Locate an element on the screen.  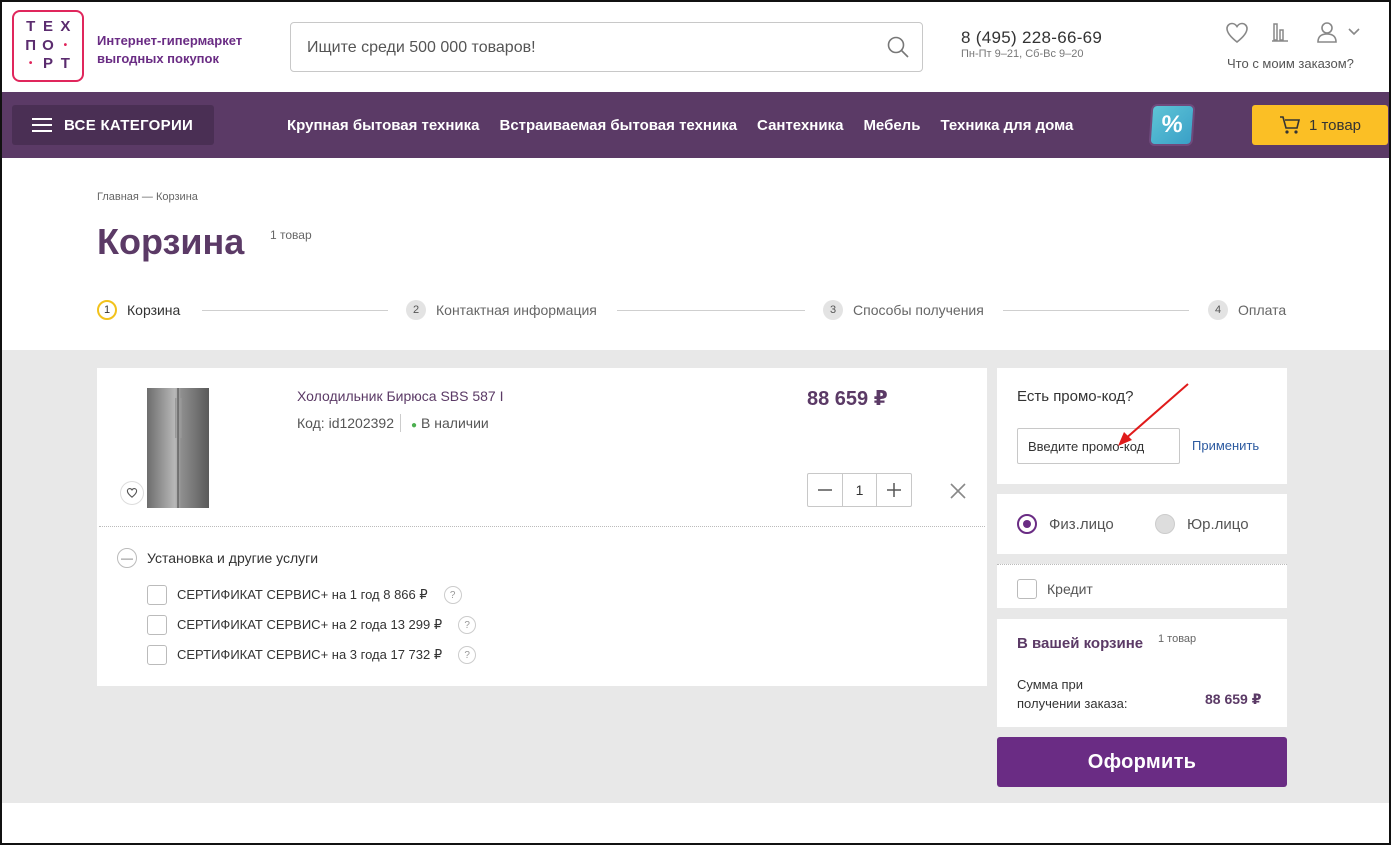
user-icon is located at coordinates (1329, 33).